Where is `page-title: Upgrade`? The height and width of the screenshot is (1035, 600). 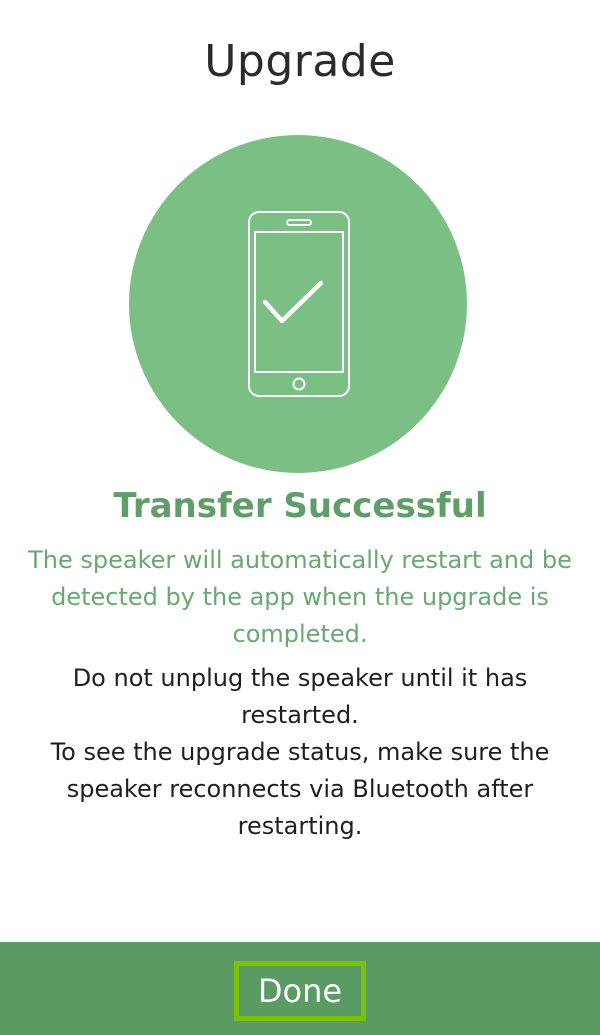 page-title: Upgrade is located at coordinates (300, 61).